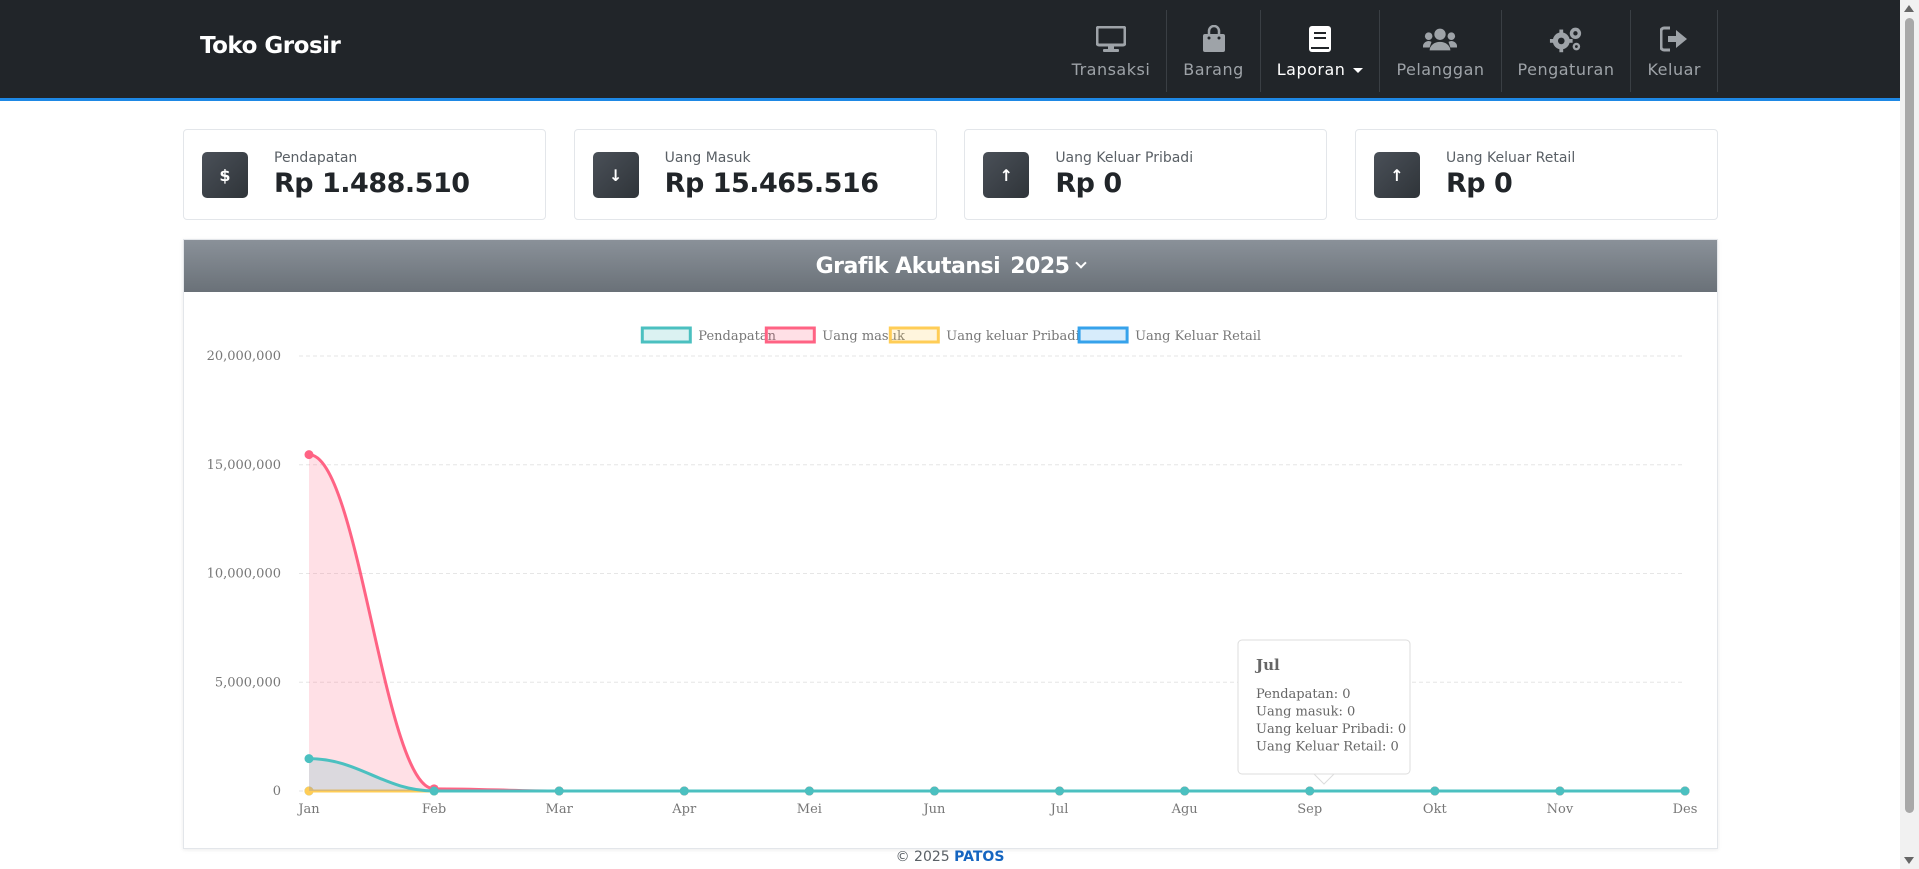  What do you see at coordinates (277, 791) in the screenshot?
I see `y-tick-label: 0` at bounding box center [277, 791].